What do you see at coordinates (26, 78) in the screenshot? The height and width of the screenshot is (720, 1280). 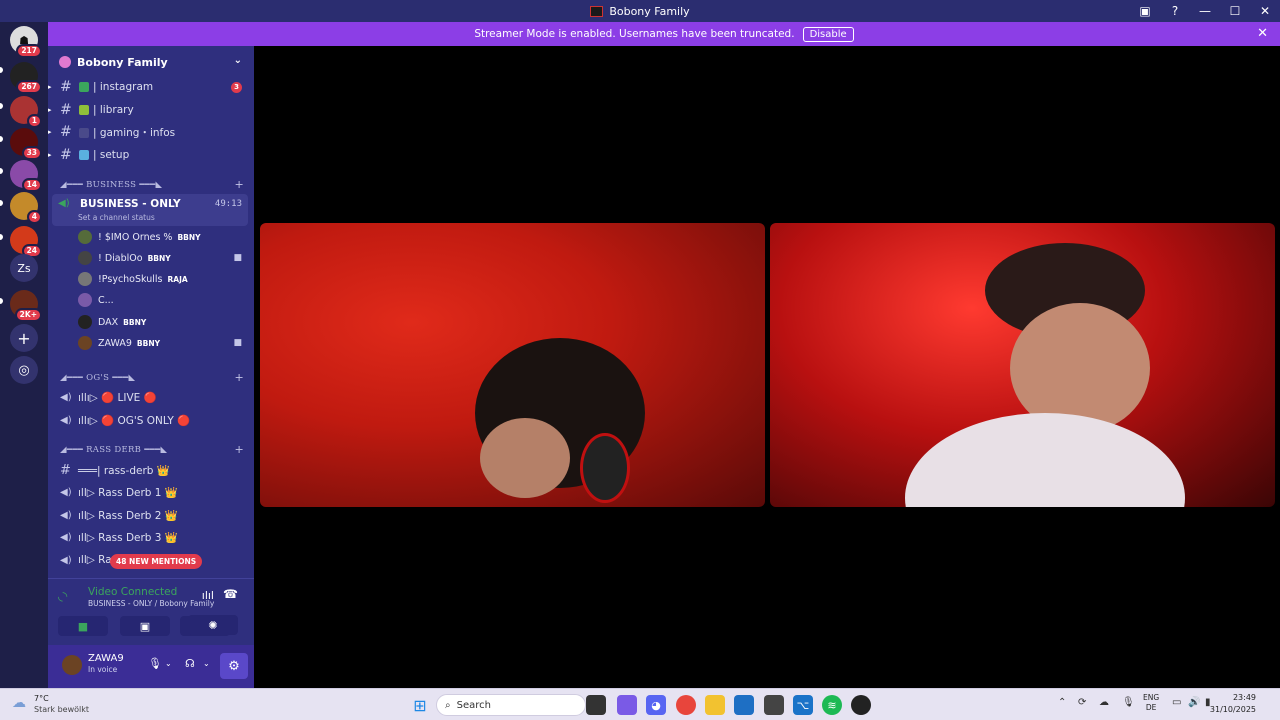 I see `guild-1: 267` at bounding box center [26, 78].